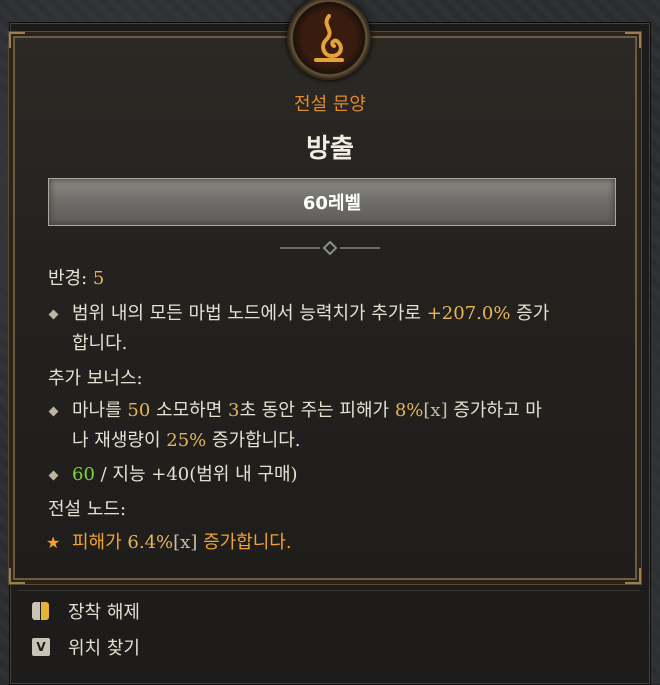 The image size is (660, 685). I want to click on glyph-rarity: 전설 문양, so click(330, 104).